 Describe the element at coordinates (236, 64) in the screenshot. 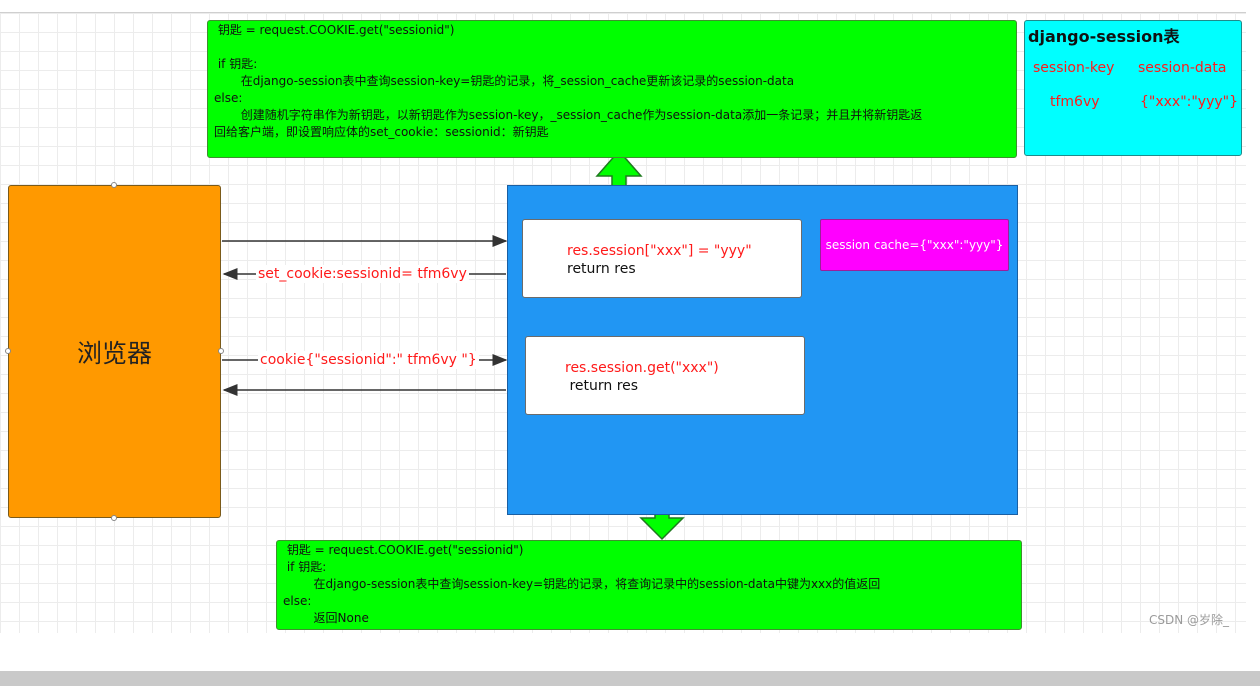

I see `request-logic-line: if 钥匙:` at that location.